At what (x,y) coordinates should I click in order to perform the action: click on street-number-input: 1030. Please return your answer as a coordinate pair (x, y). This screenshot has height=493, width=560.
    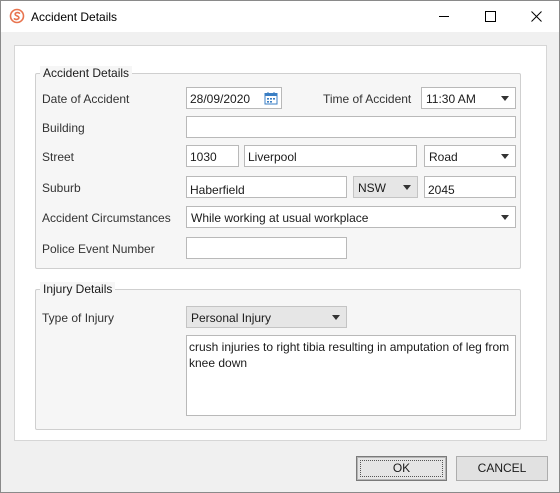
    Looking at the image, I should click on (212, 156).